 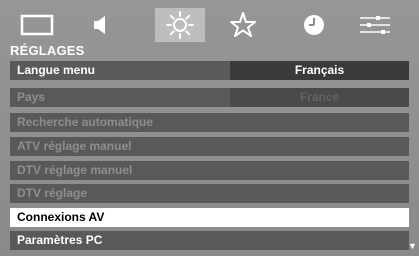 What do you see at coordinates (47, 50) in the screenshot?
I see `menu-title: RÉGLAGES` at bounding box center [47, 50].